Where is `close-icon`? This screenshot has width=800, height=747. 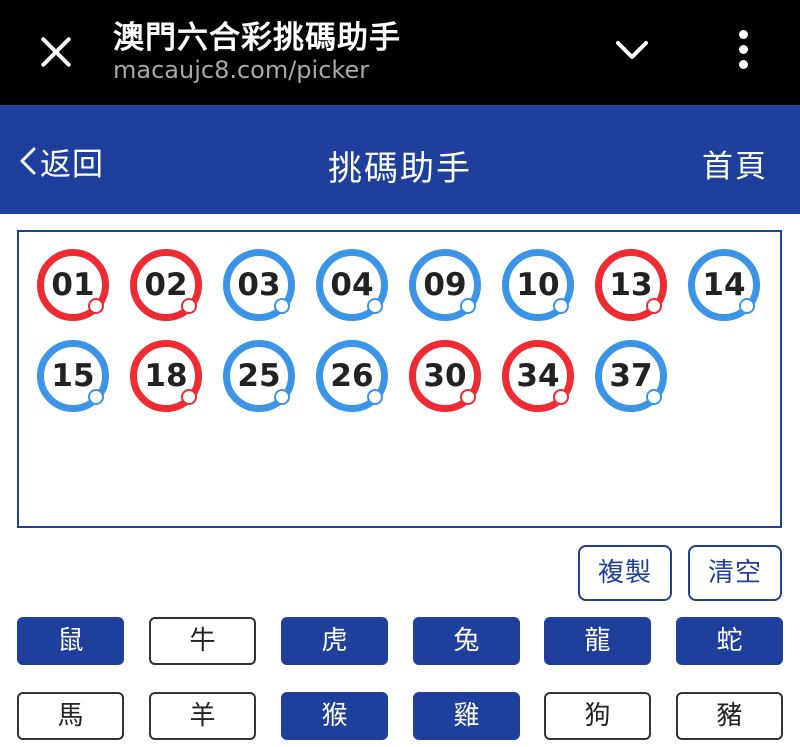
close-icon is located at coordinates (56, 52).